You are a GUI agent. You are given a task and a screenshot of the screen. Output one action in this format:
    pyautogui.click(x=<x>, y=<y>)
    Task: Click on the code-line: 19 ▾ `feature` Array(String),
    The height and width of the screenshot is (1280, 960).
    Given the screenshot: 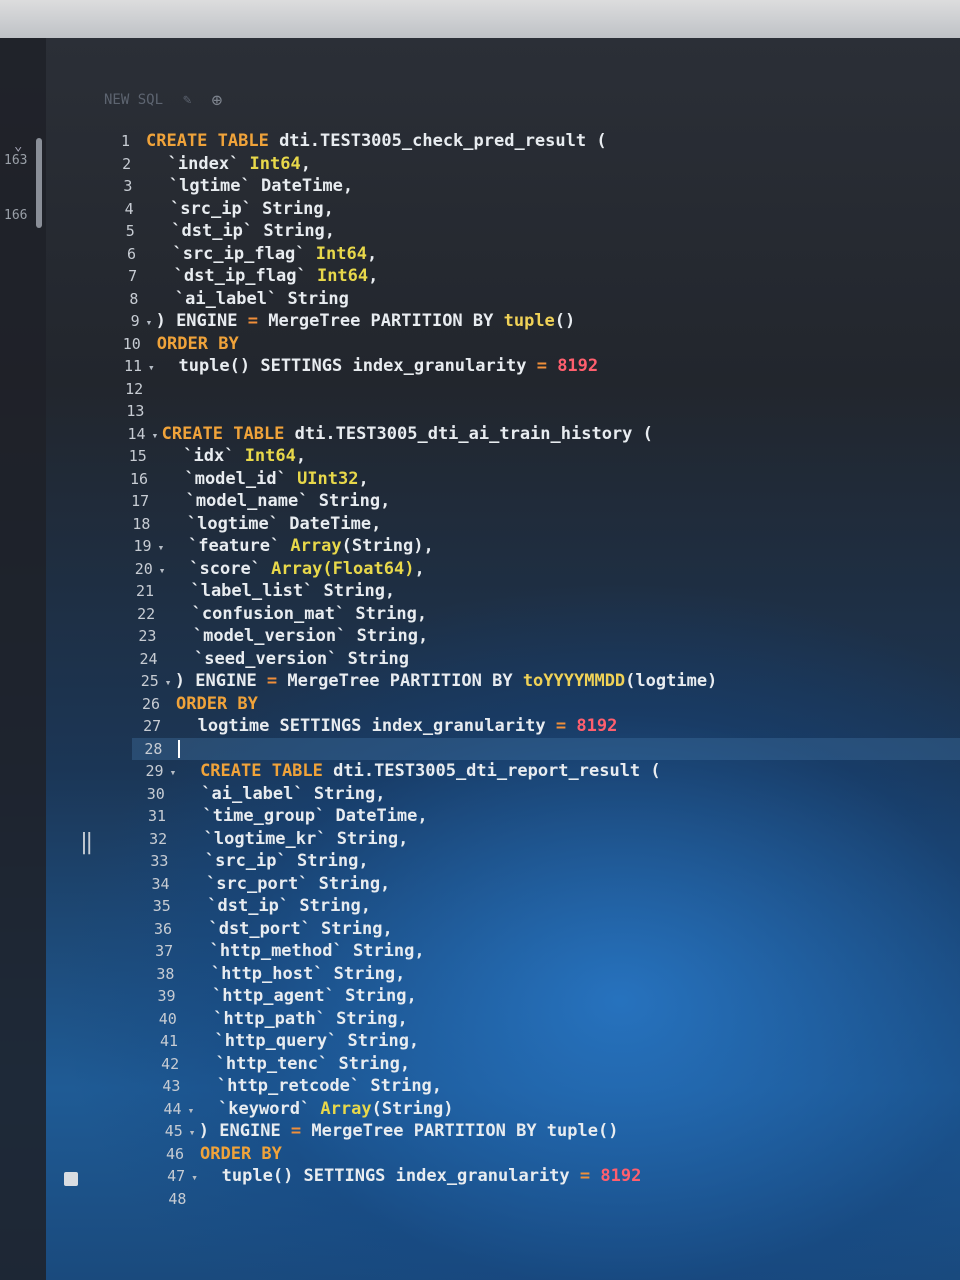 What is the action you would take?
    pyautogui.click(x=541, y=546)
    